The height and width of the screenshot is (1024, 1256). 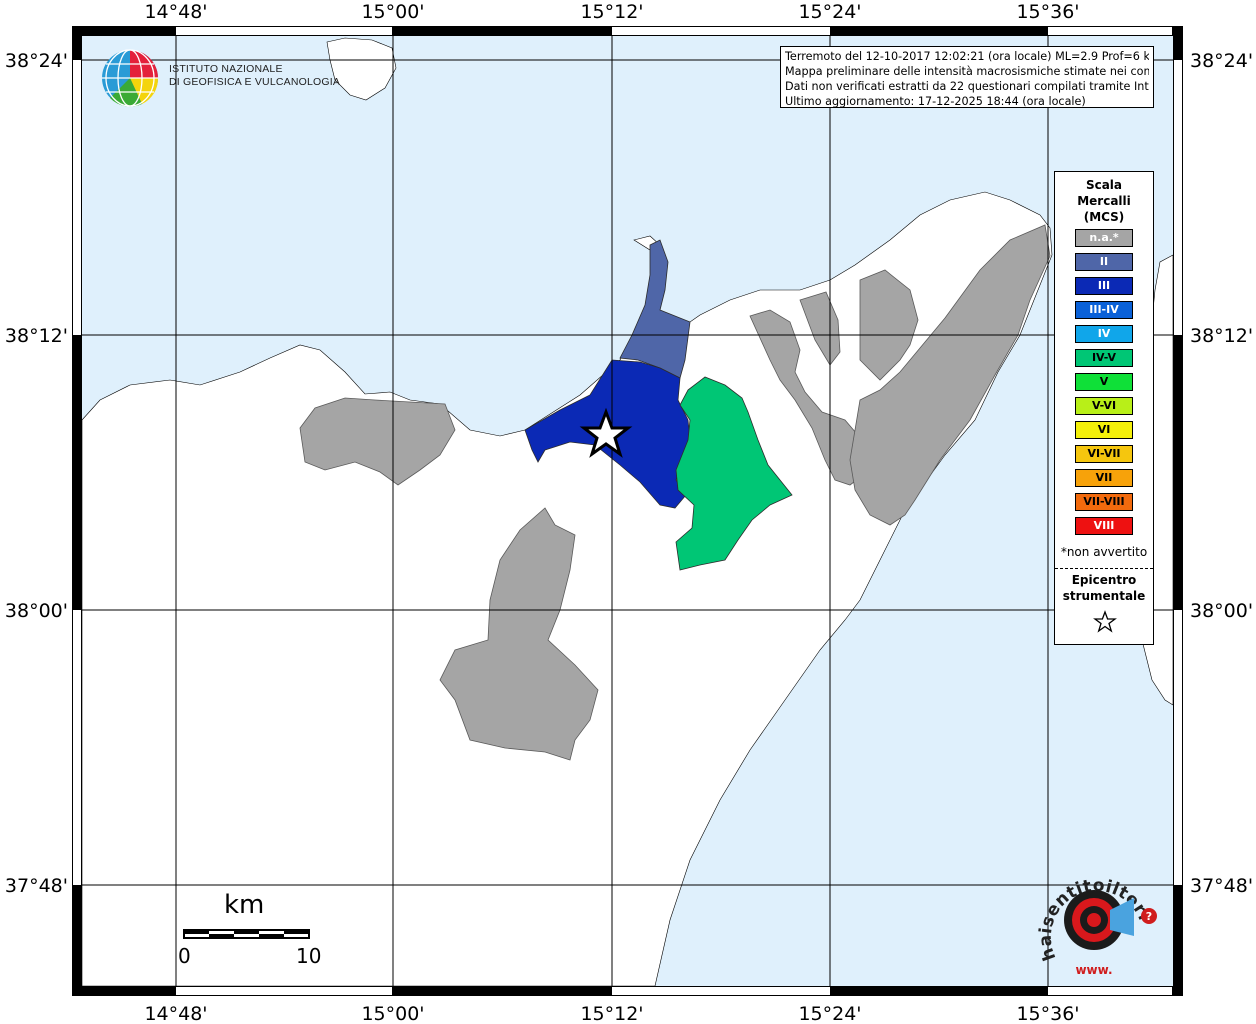 What do you see at coordinates (1104, 502) in the screenshot?
I see `legend-item-vii-viii: VII-VIII` at bounding box center [1104, 502].